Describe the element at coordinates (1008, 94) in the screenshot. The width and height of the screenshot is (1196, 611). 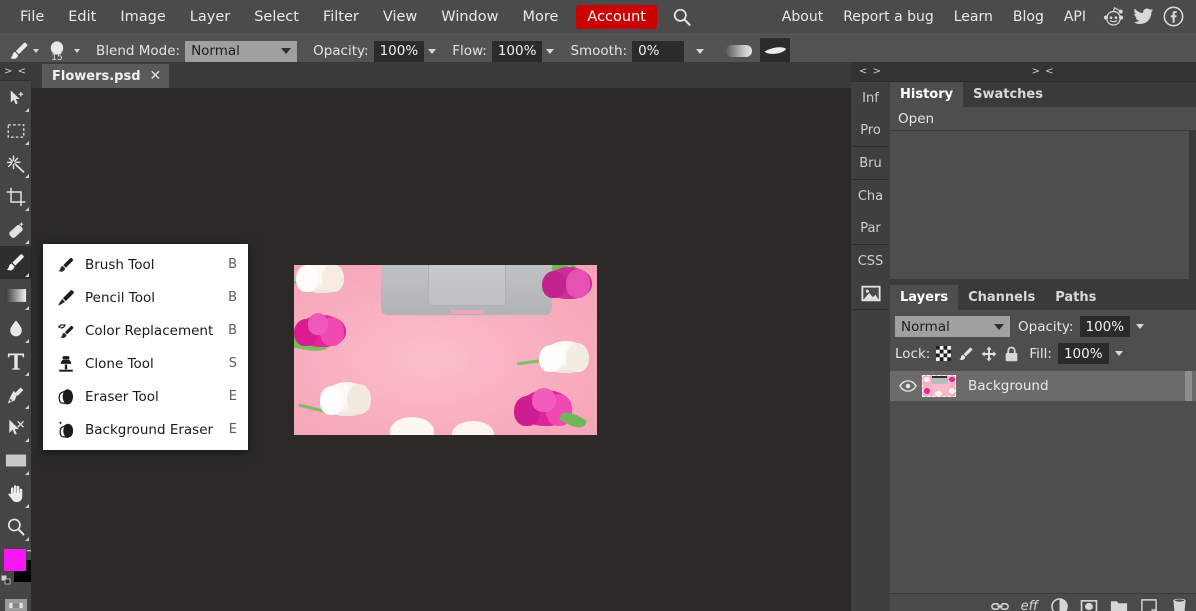
I see `tab-swatches: Swatches` at that location.